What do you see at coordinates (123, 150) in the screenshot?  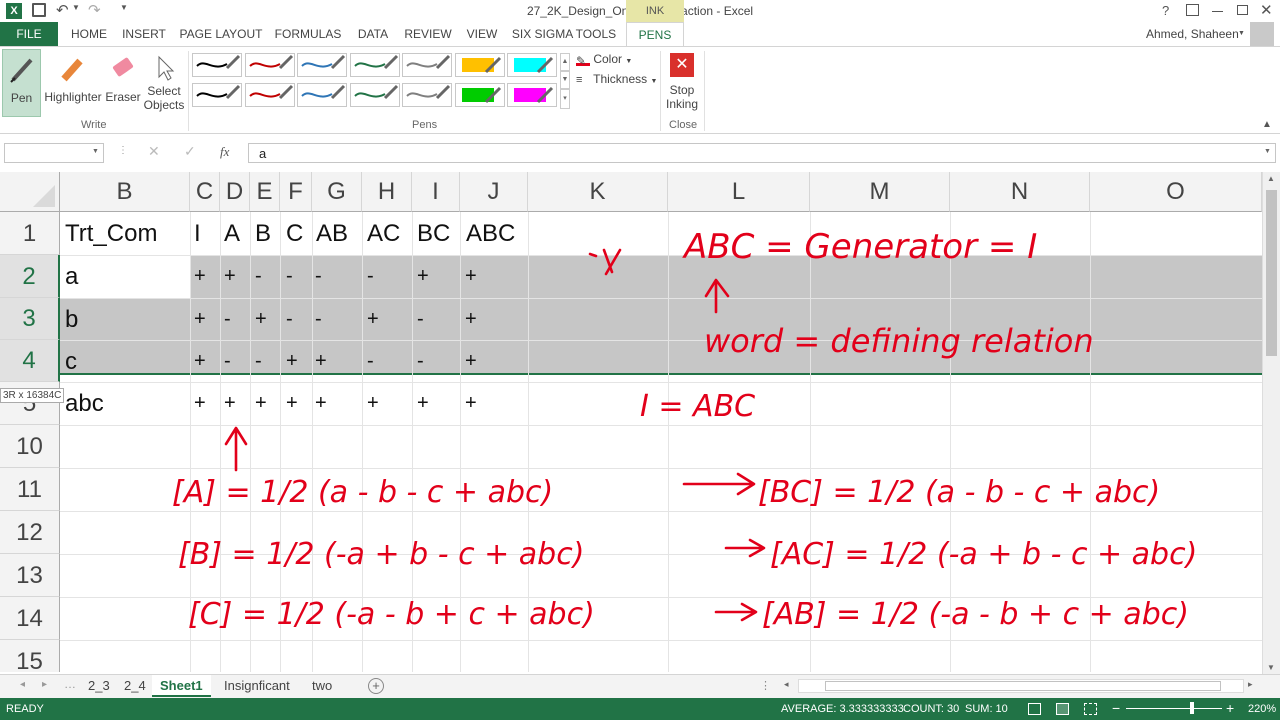 I see `formula-bar-grip-icon: ⋮` at bounding box center [123, 150].